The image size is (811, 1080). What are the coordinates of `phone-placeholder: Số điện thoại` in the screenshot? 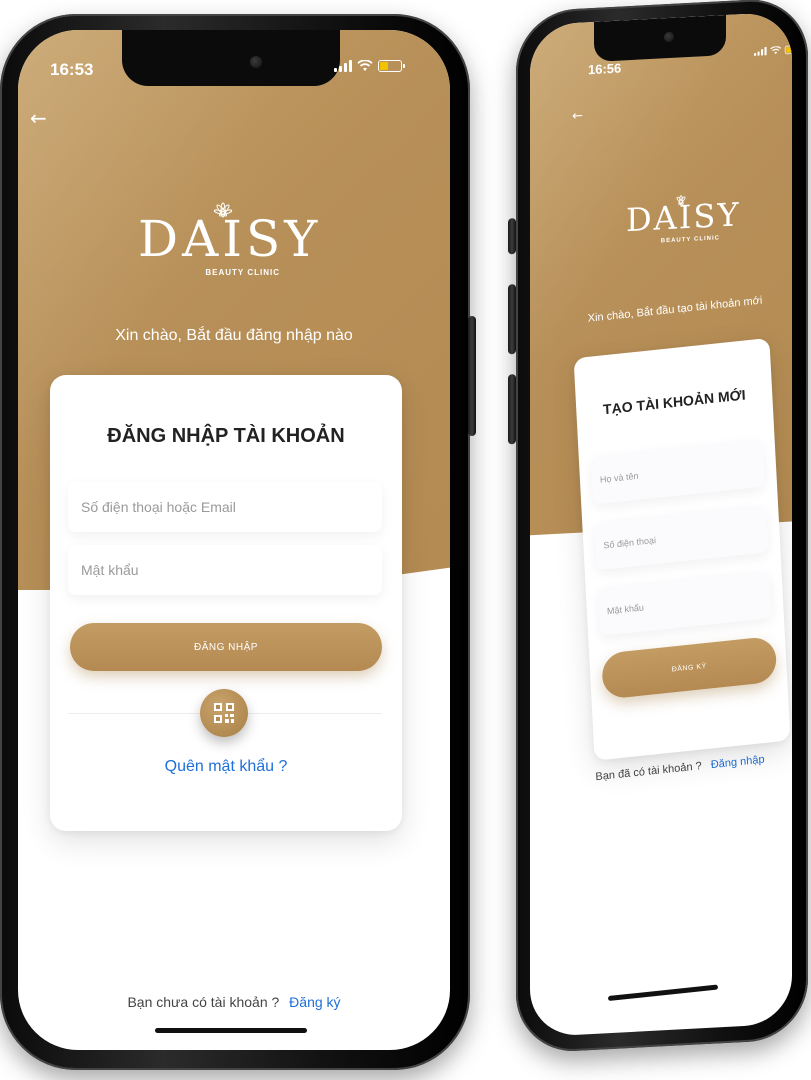 It's located at (630, 543).